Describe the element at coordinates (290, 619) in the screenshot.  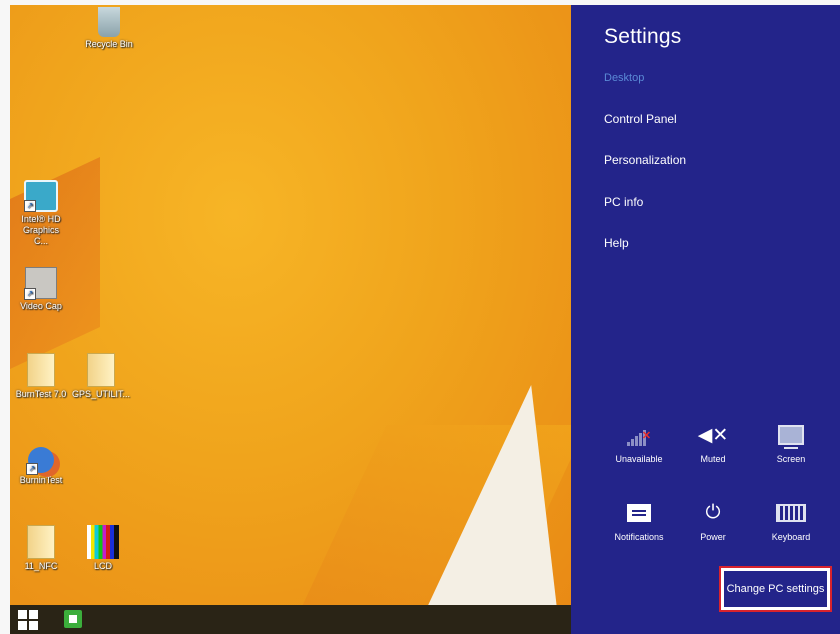
I see `taskbar` at that location.